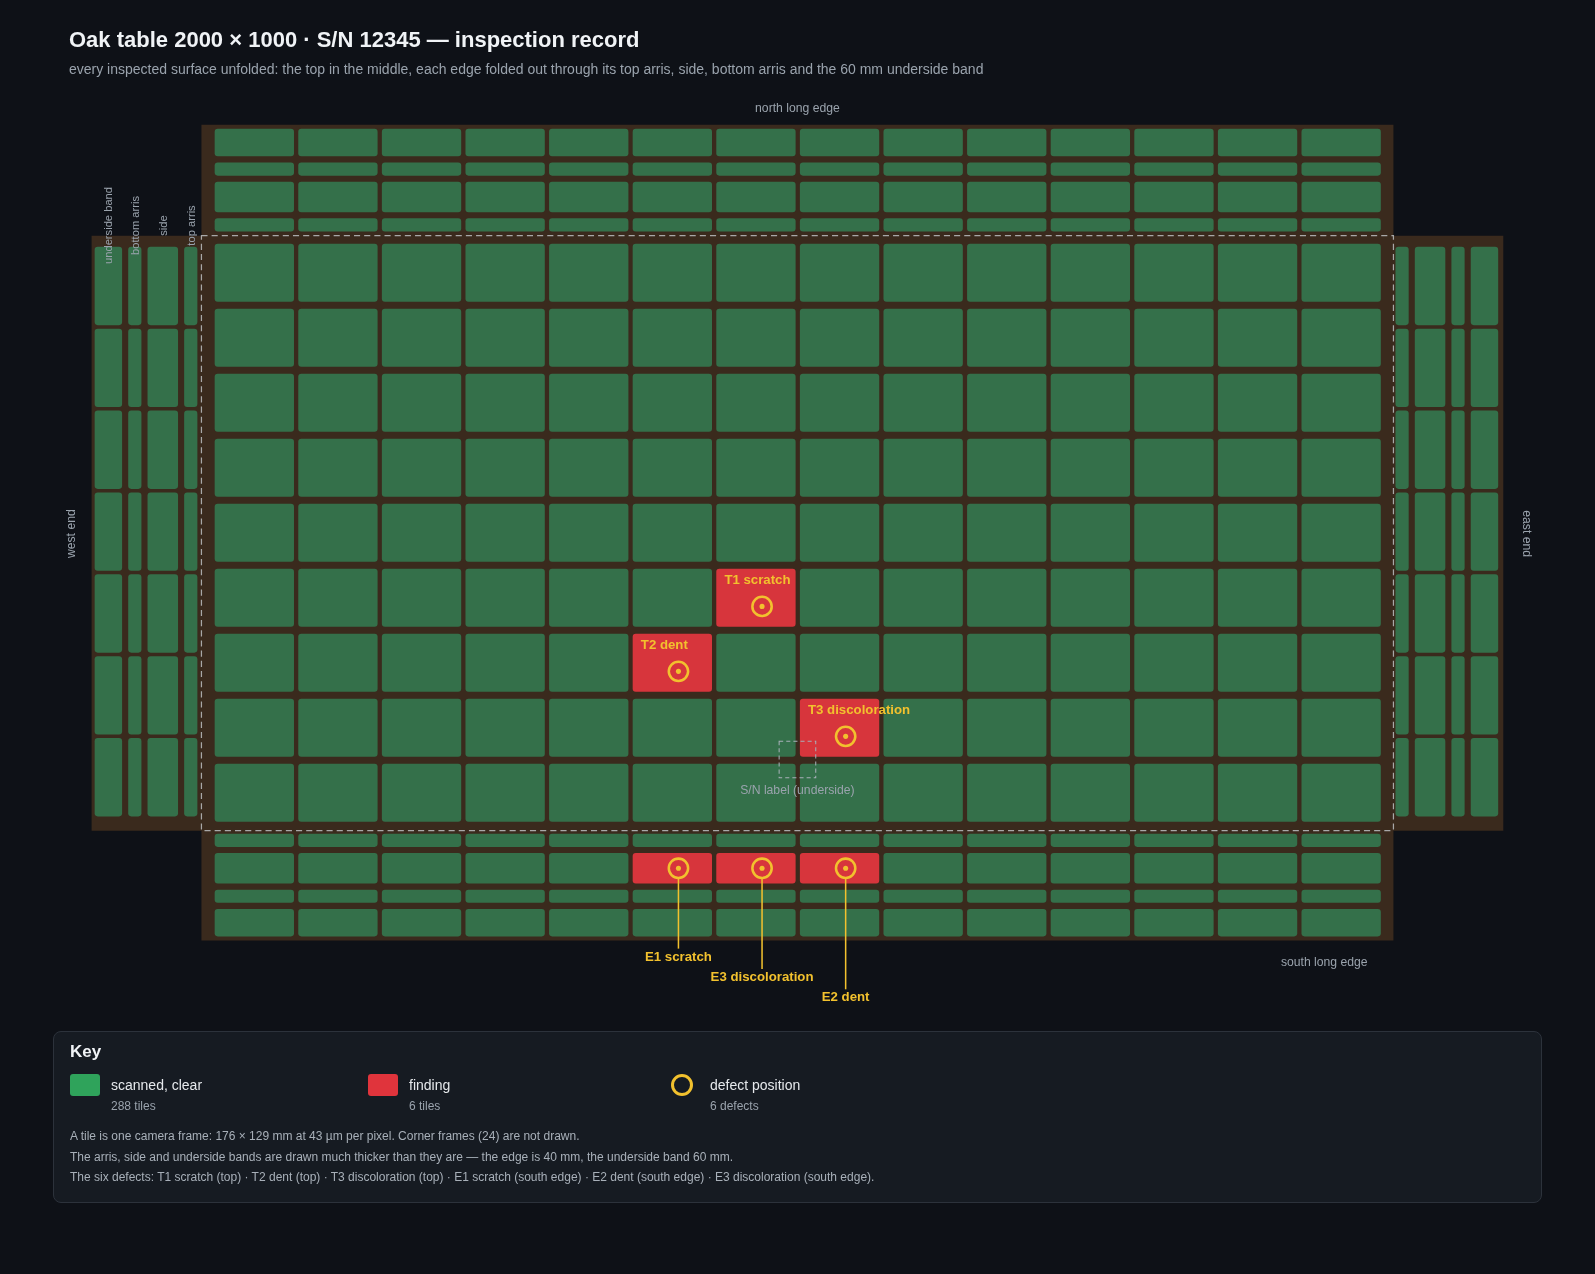 The height and width of the screenshot is (1274, 1595). What do you see at coordinates (682, 1085) in the screenshot?
I see `ring-icon` at bounding box center [682, 1085].